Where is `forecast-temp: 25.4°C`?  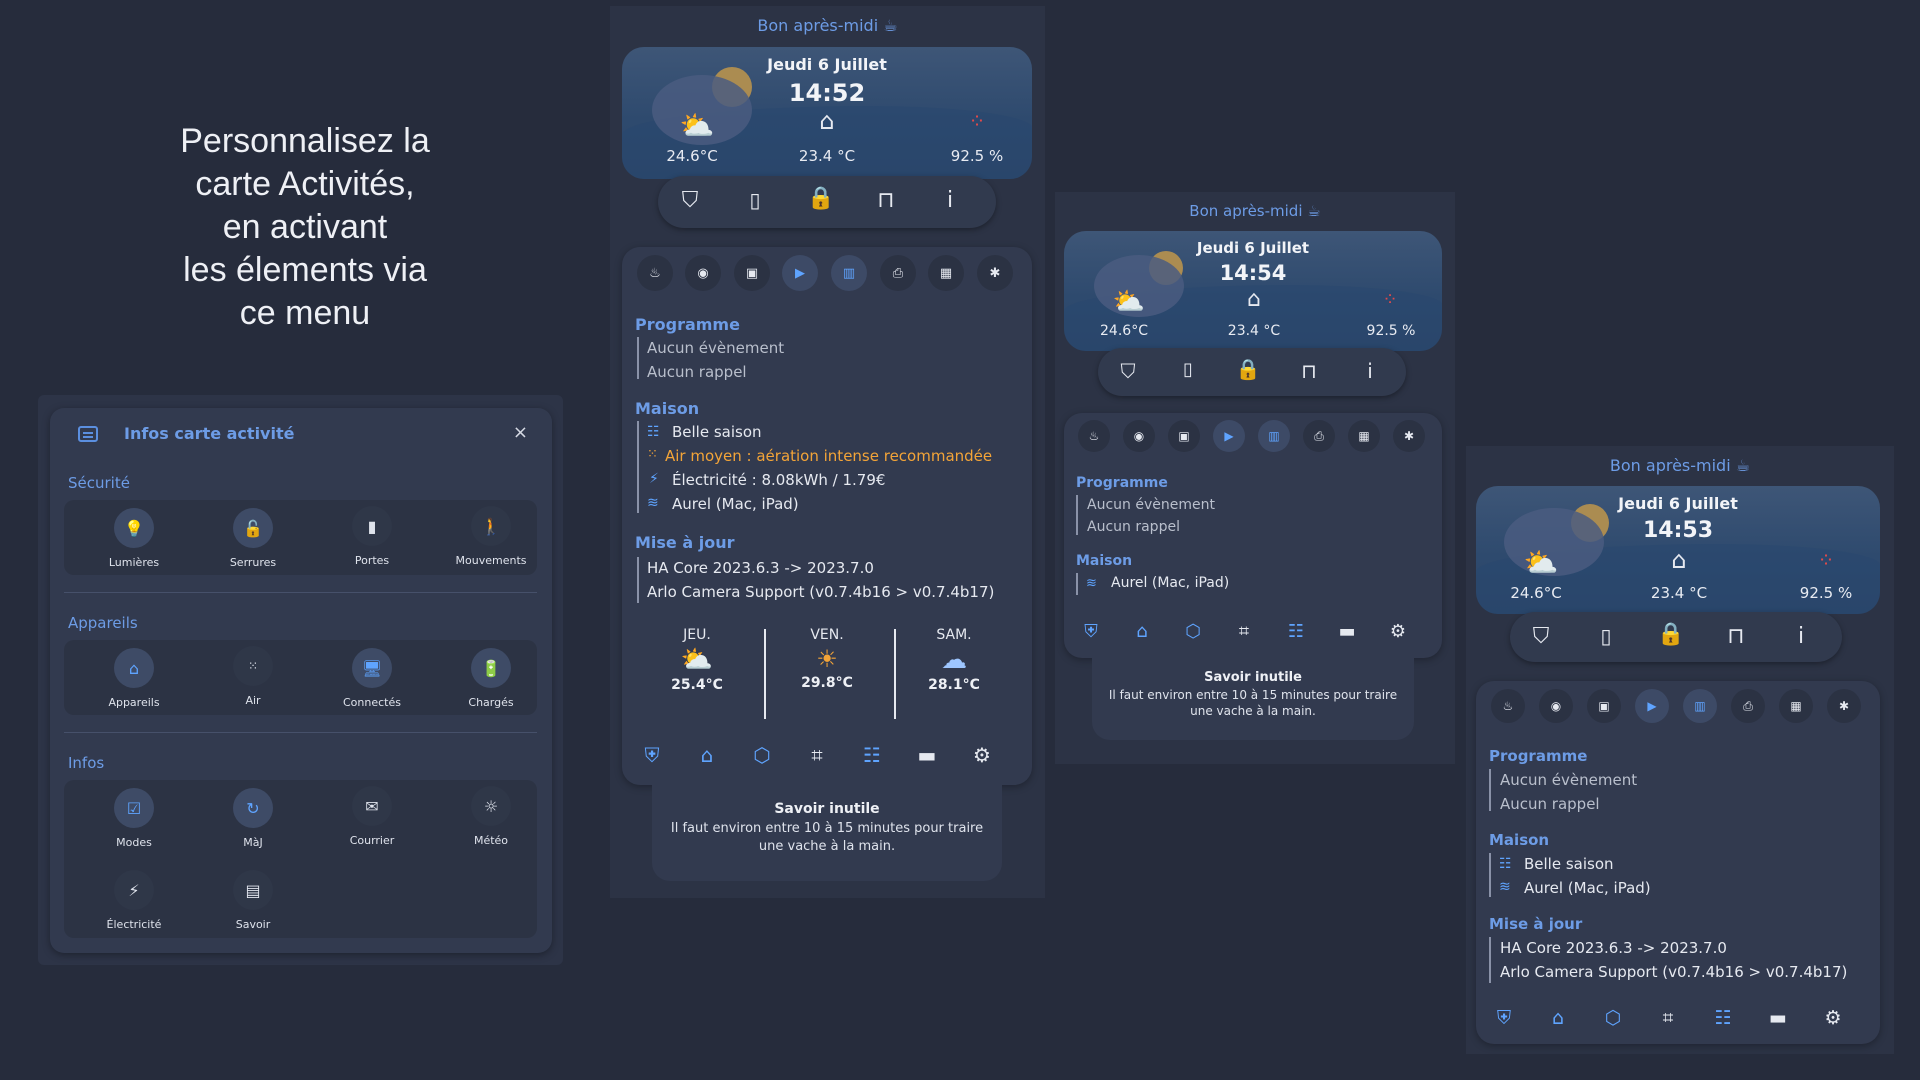 forecast-temp: 25.4°C is located at coordinates (697, 685).